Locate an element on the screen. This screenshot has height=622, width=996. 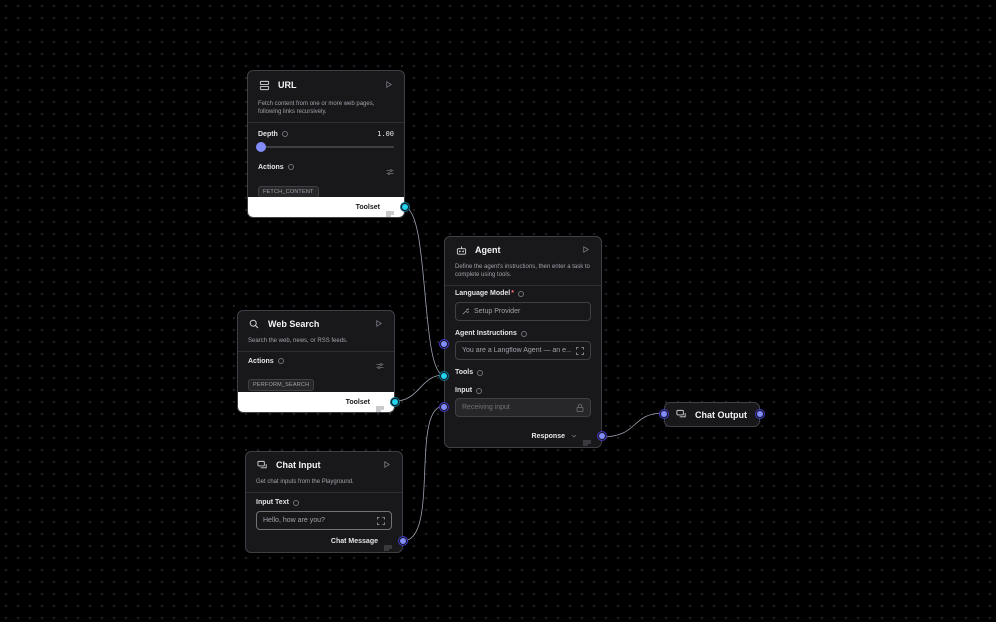
required-mark: * is located at coordinates (512, 293).